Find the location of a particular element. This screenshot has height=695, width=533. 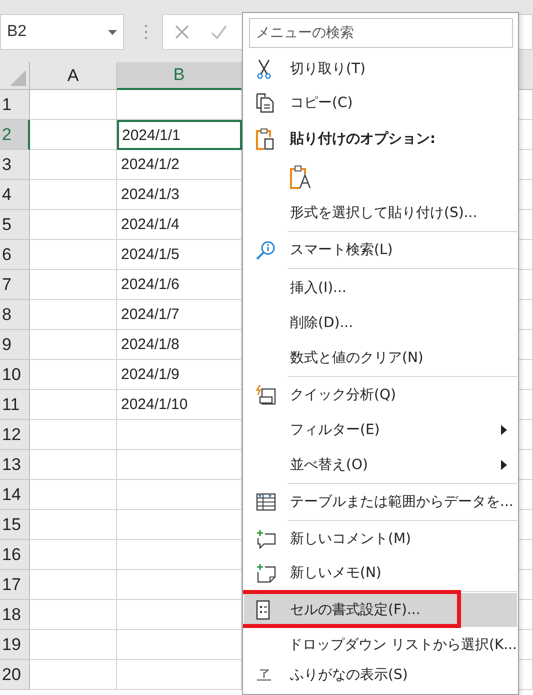

row-header: 16 is located at coordinates (15, 555).